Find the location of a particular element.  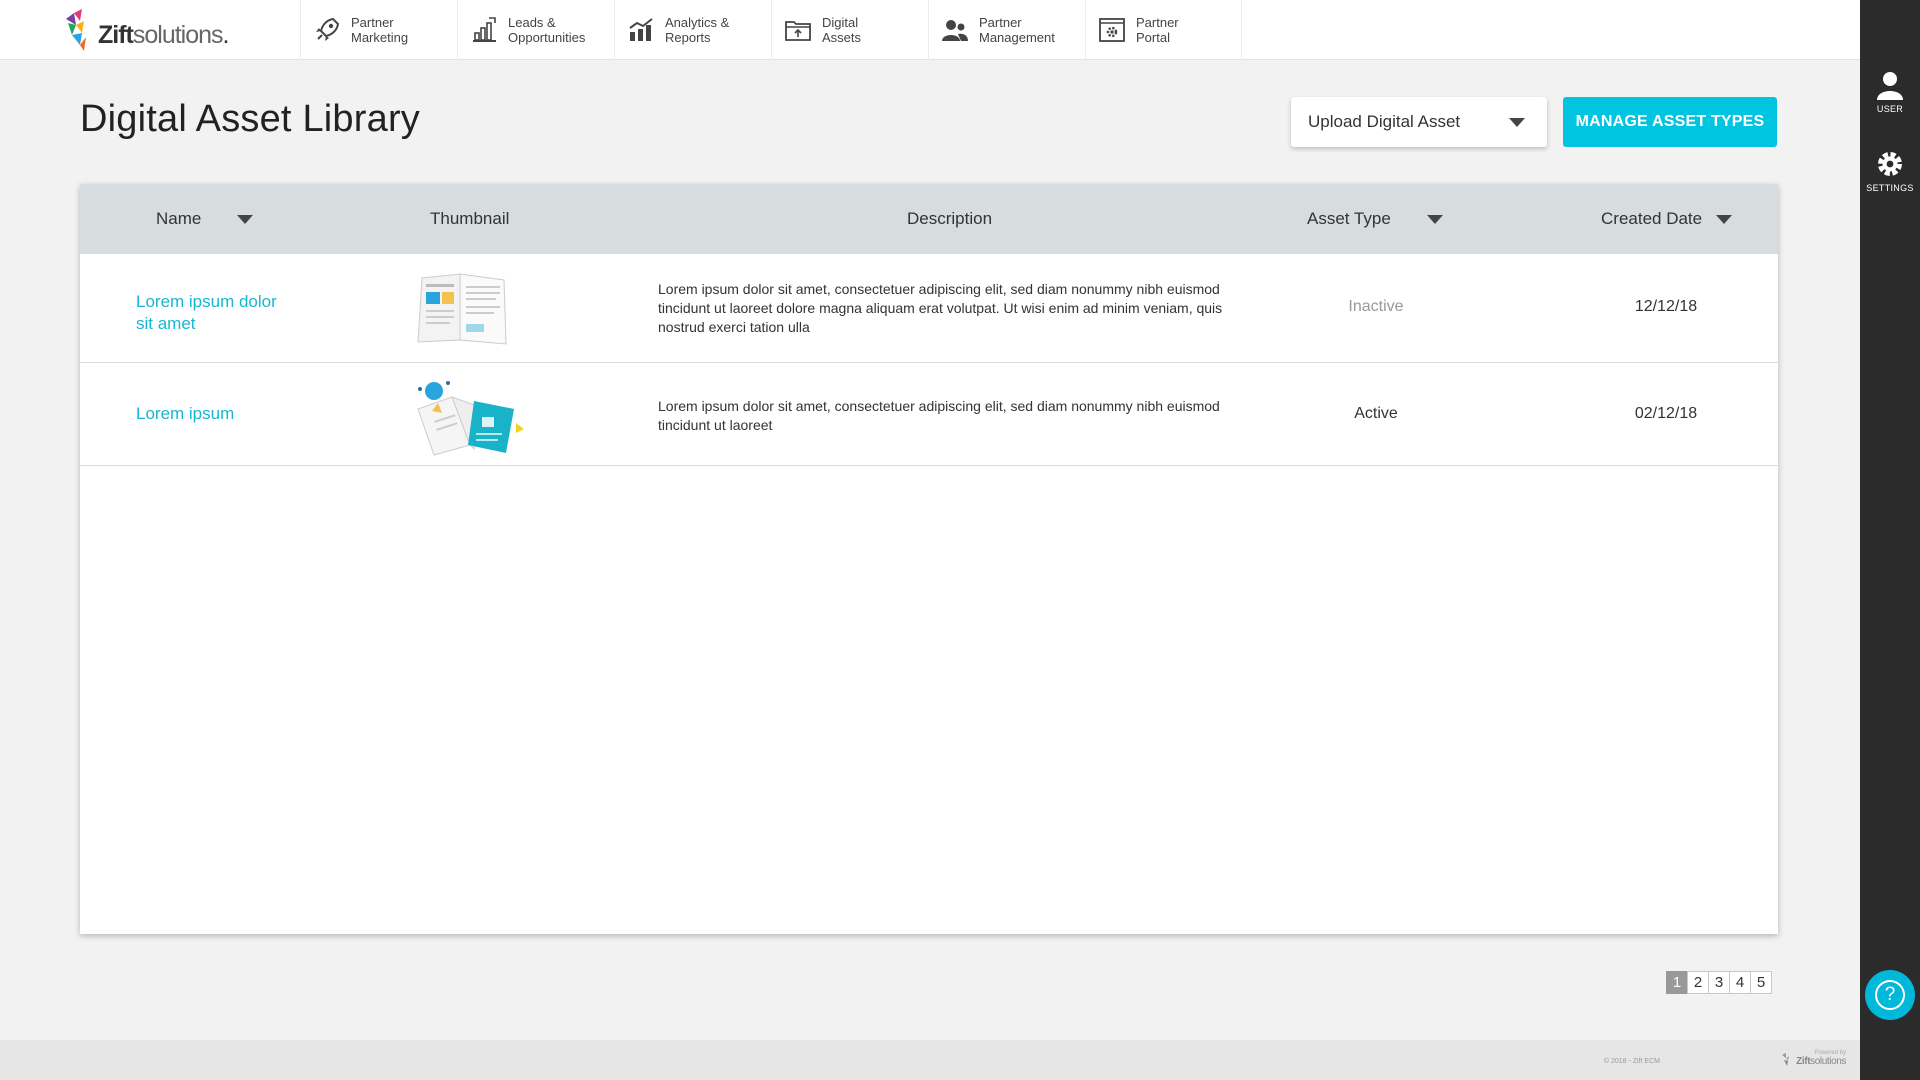

right-rail: USER SETTINGS ? is located at coordinates (1890, 540).